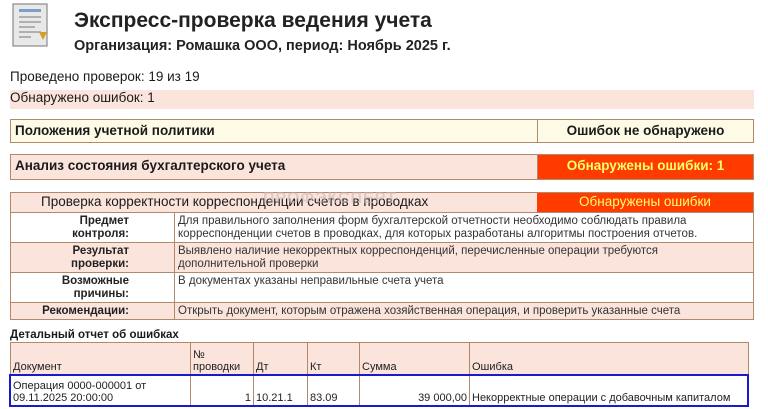 This screenshot has height=409, width=768. Describe the element at coordinates (222, 390) in the screenshot. I see `cell-entry-no: 1` at that location.